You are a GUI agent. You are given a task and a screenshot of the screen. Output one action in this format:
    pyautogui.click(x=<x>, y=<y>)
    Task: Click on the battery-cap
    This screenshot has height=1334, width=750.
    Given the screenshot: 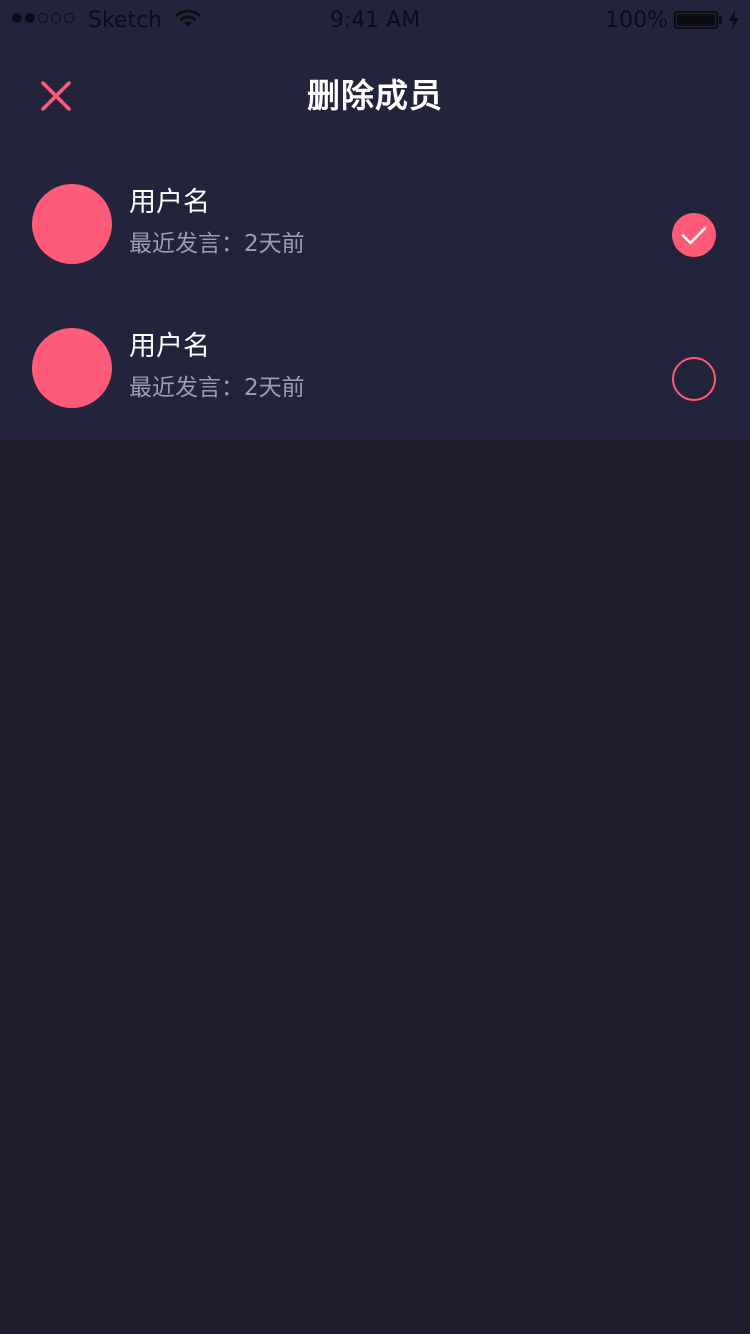 What is the action you would take?
    pyautogui.click(x=720, y=20)
    